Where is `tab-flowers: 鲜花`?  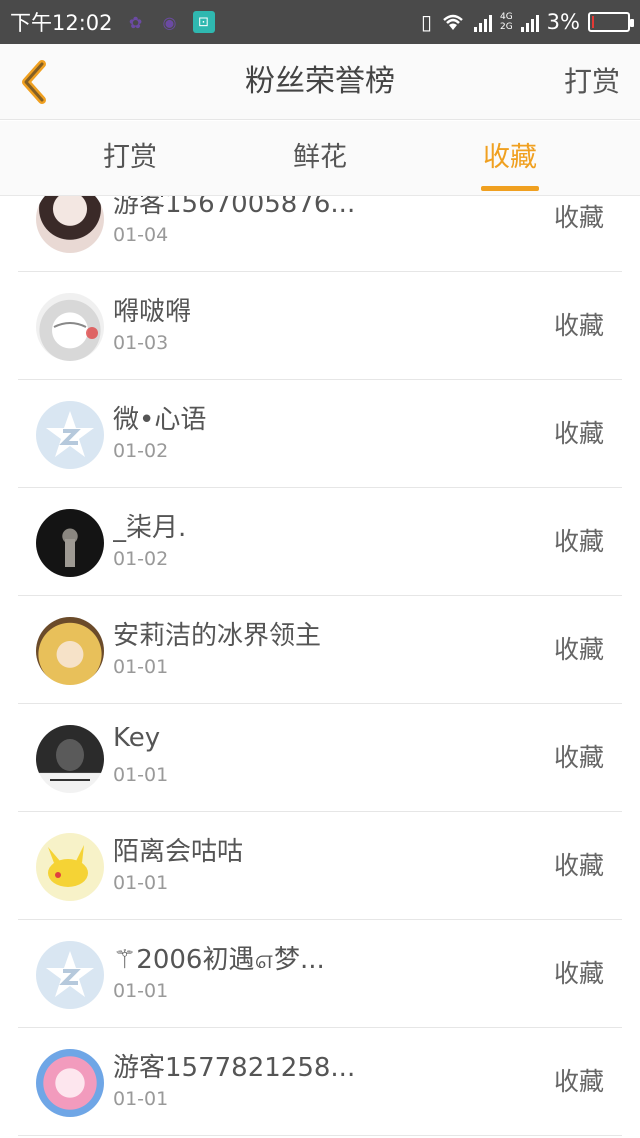 tab-flowers: 鲜花 is located at coordinates (320, 158).